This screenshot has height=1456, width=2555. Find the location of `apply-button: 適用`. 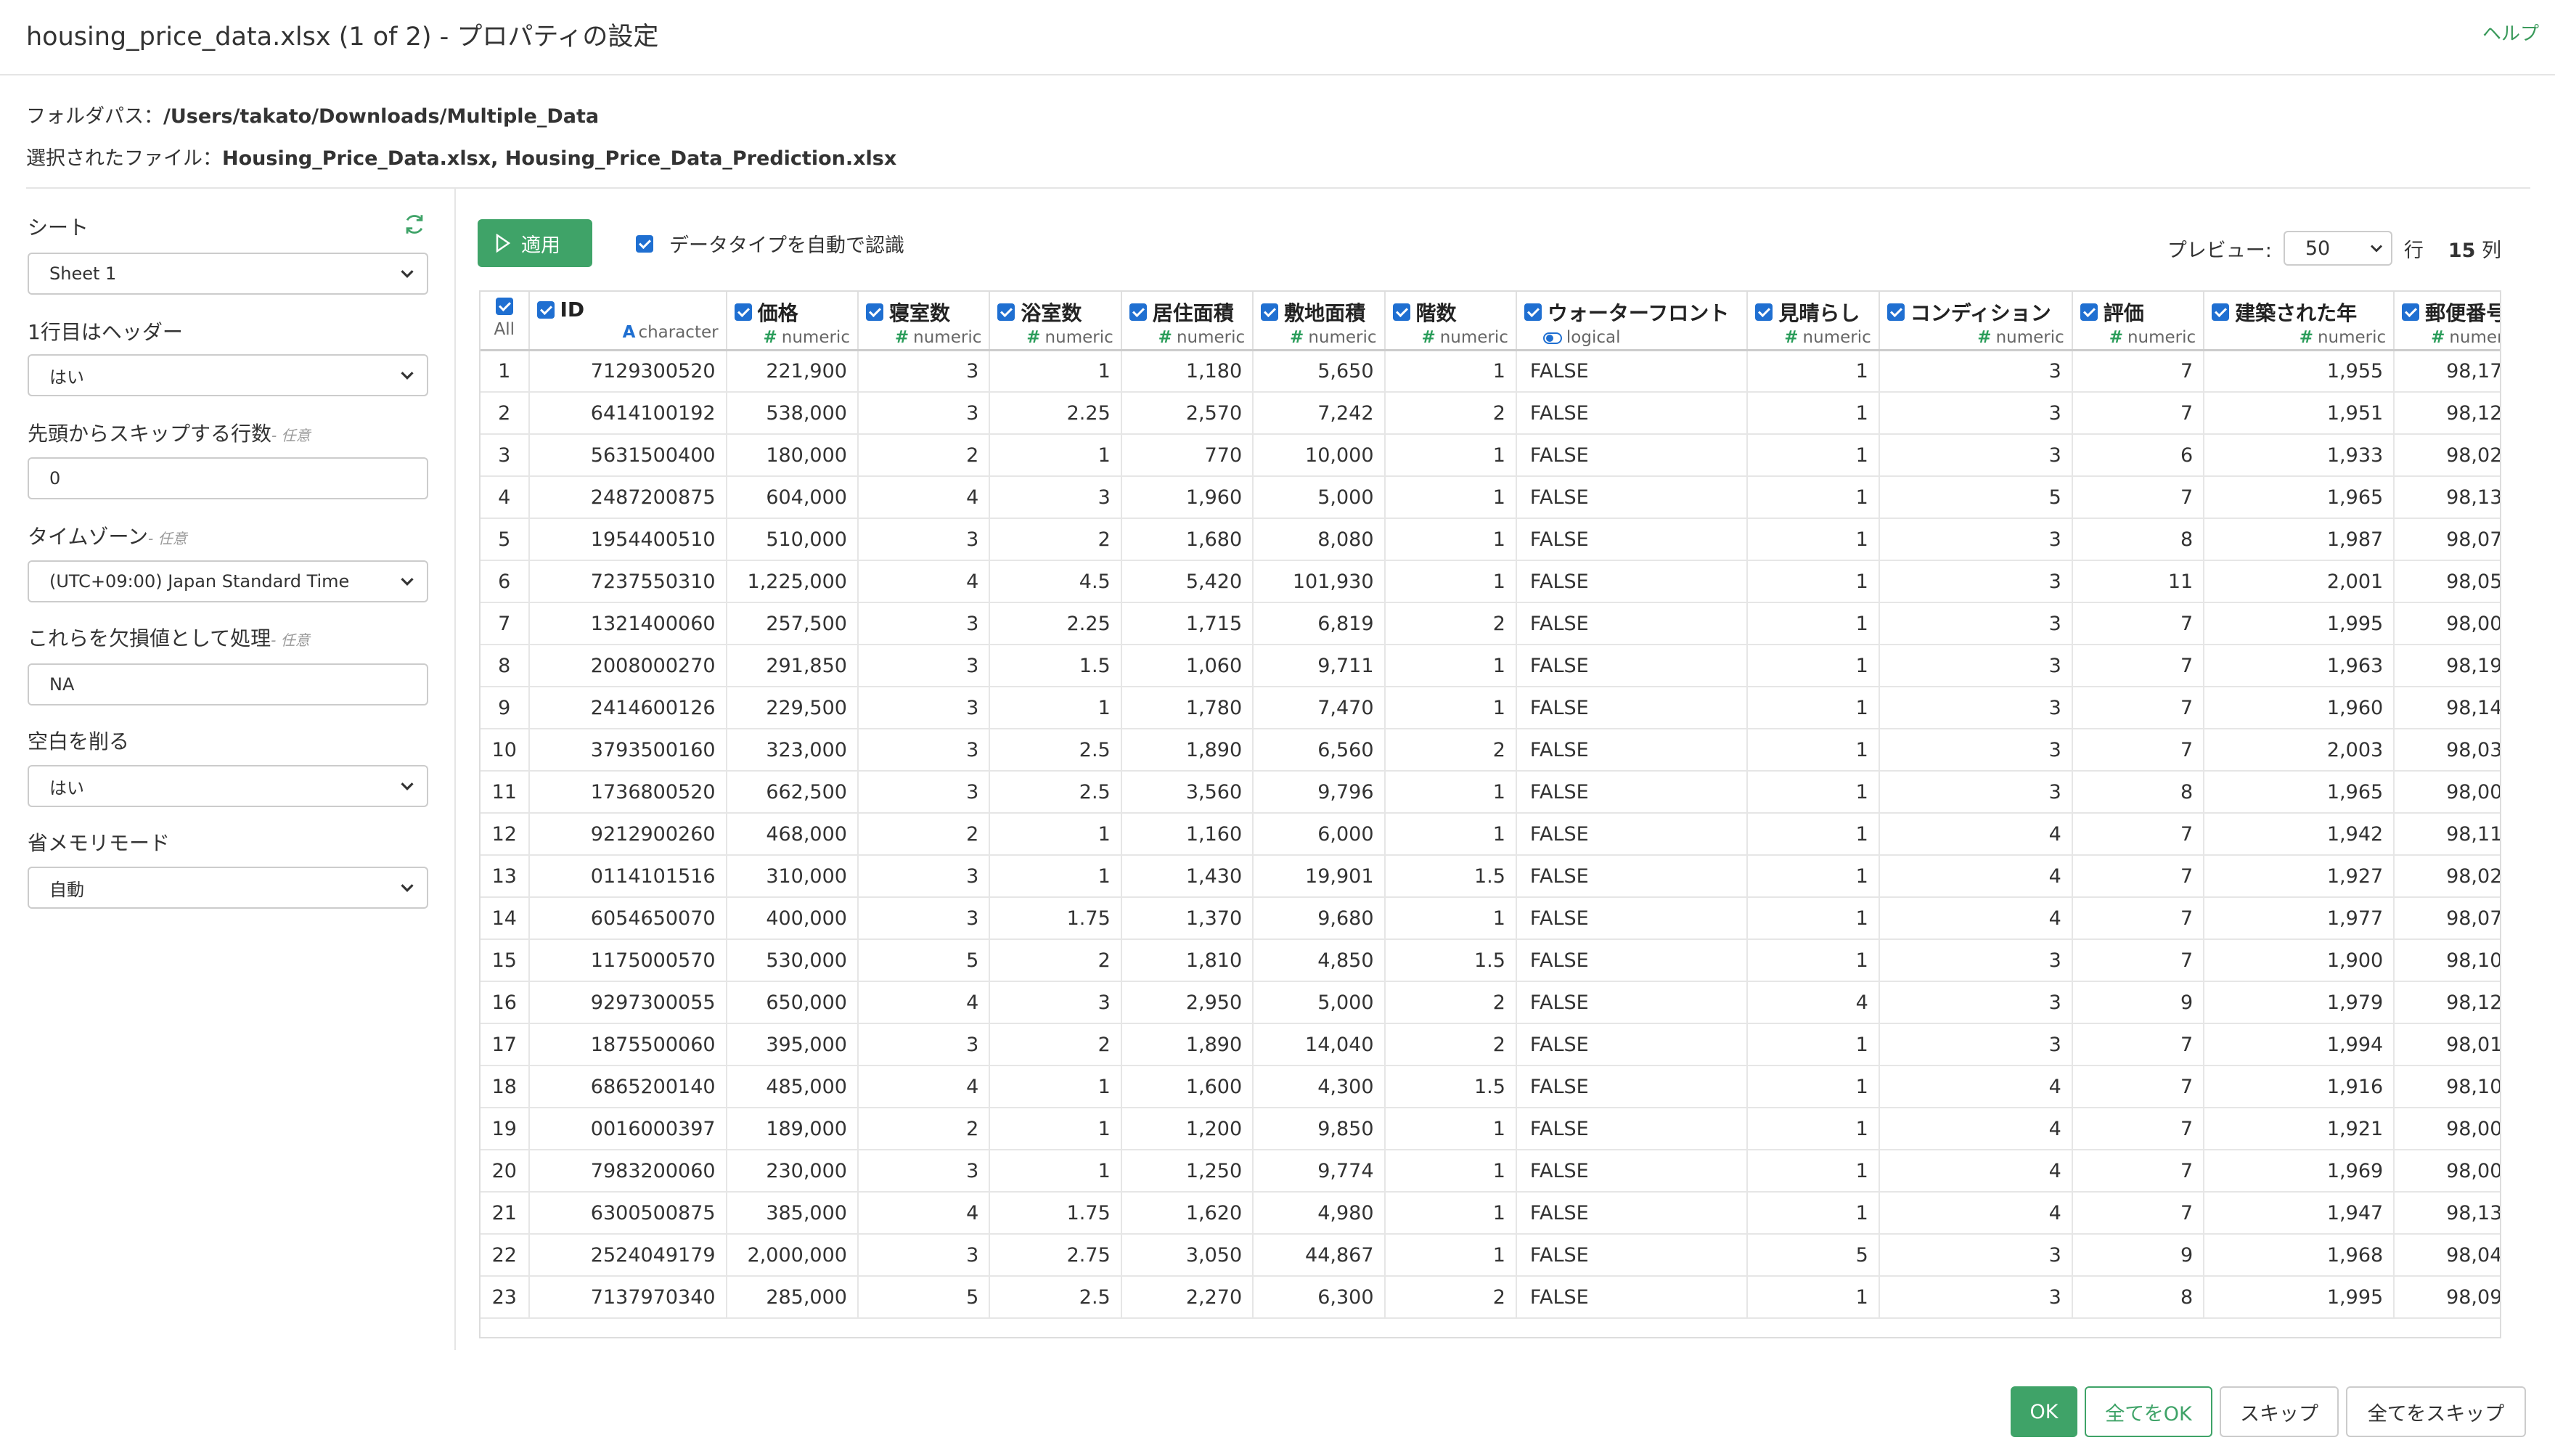

apply-button: 適用 is located at coordinates (535, 243).